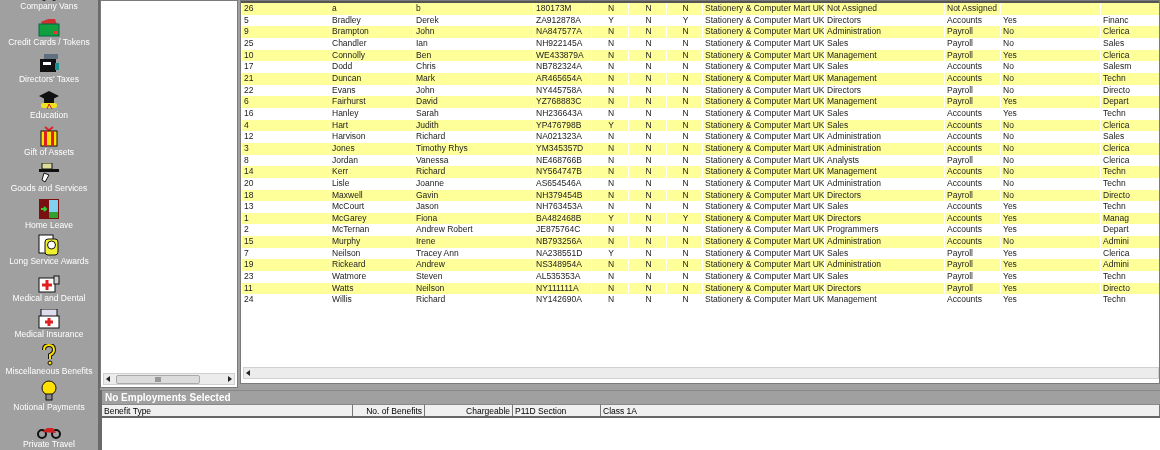 The height and width of the screenshot is (450, 1160). What do you see at coordinates (346, 19) in the screenshot?
I see `table-cell: Bradley` at bounding box center [346, 19].